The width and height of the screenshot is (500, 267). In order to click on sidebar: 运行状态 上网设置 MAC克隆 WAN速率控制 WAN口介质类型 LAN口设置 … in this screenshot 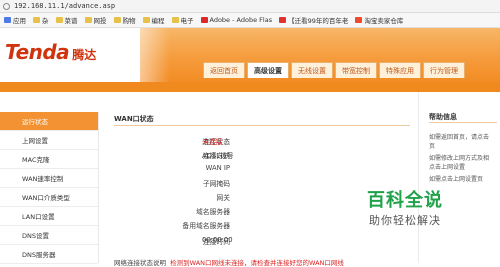, I will do `click(49, 188)`.